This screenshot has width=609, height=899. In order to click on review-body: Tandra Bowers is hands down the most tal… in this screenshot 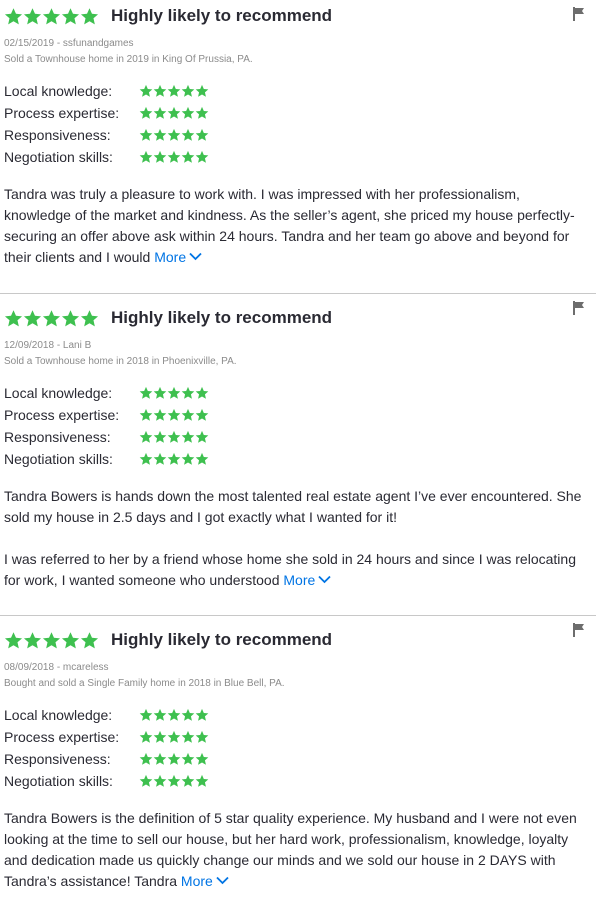, I will do `click(295, 538)`.